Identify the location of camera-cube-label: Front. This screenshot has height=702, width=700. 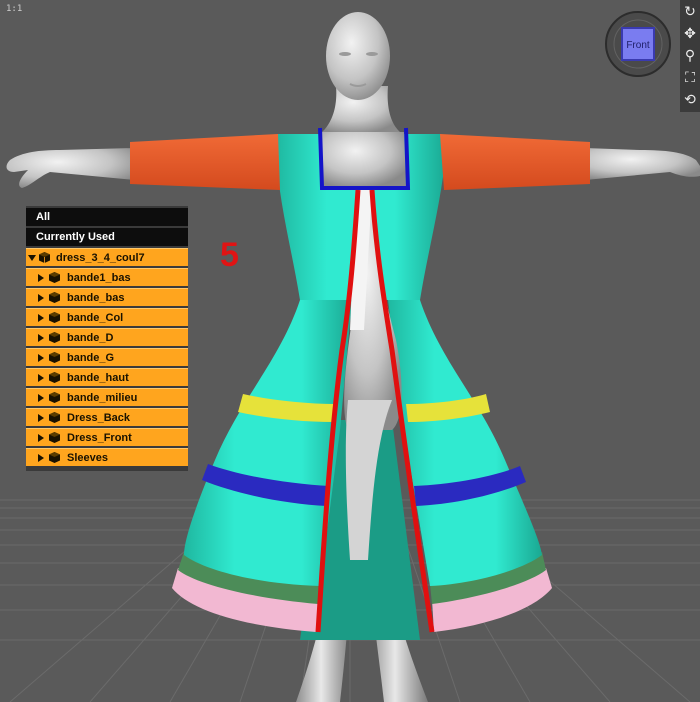
(638, 45).